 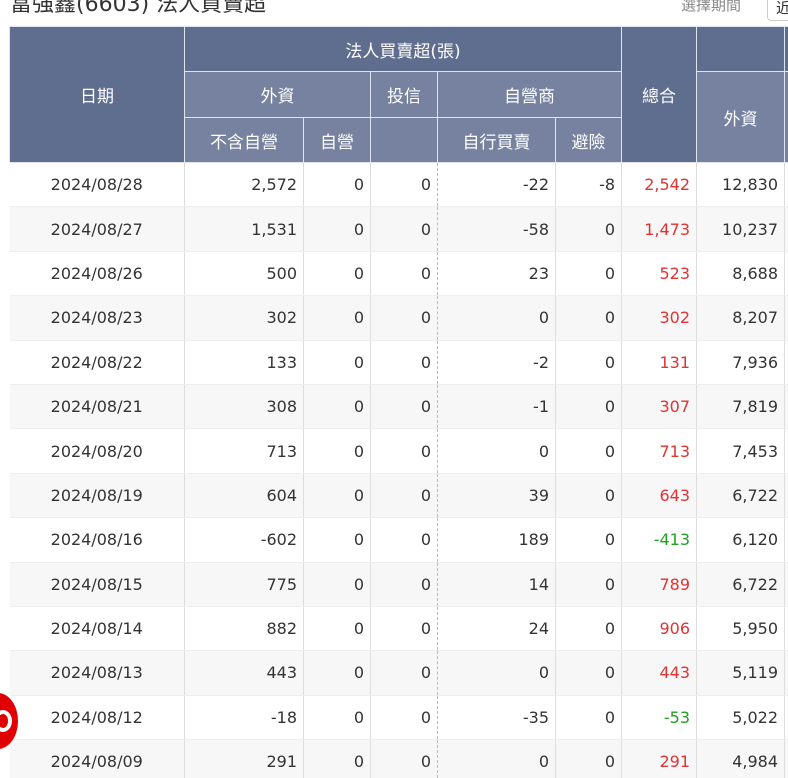 What do you see at coordinates (97, 94) in the screenshot?
I see `header-date: 日期` at bounding box center [97, 94].